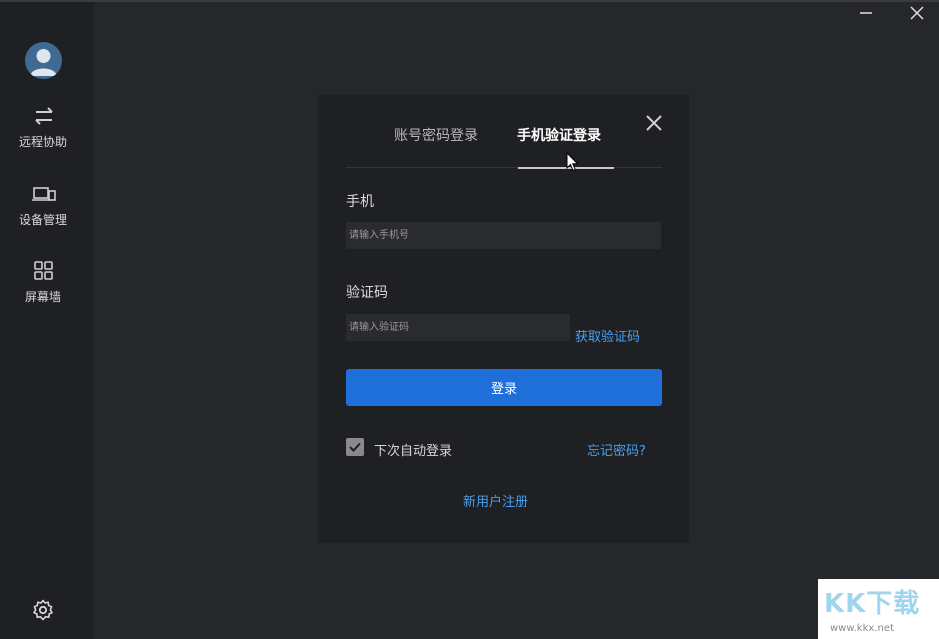 The image size is (939, 639). I want to click on dialog-close-icon, so click(654, 123).